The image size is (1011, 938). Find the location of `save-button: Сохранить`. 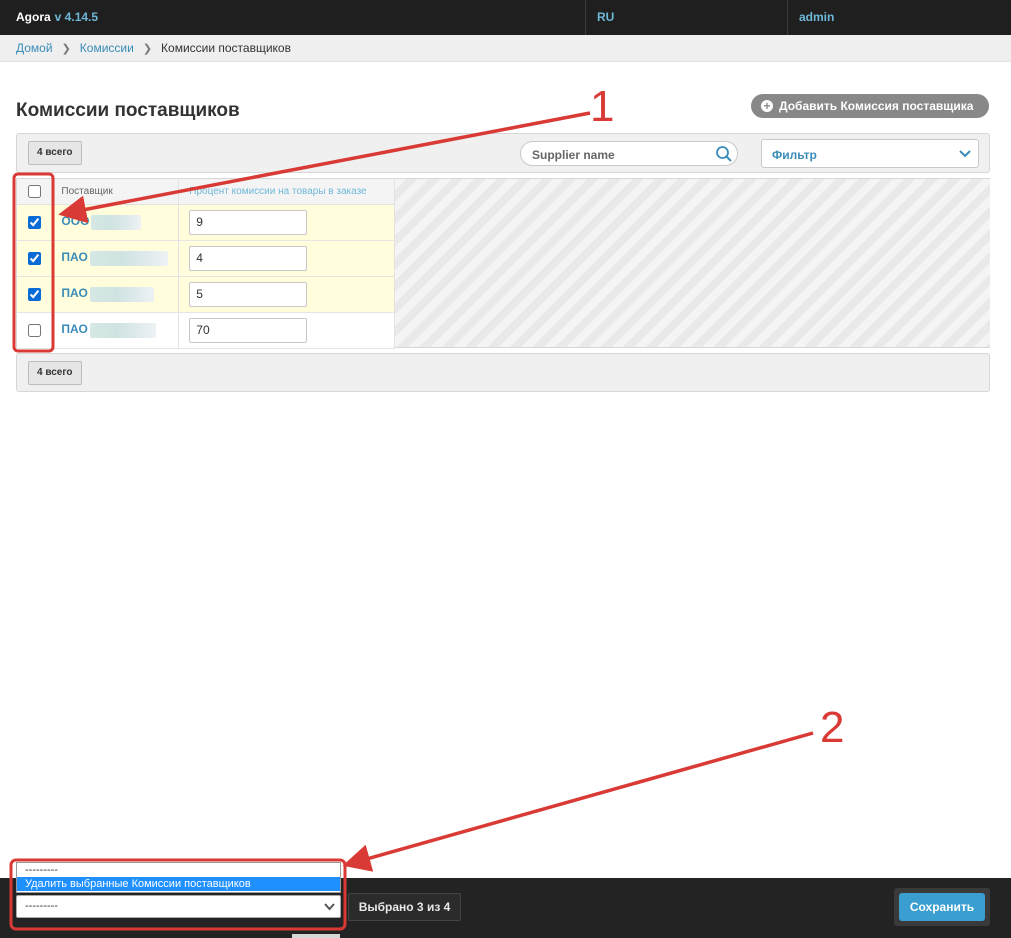

save-button: Сохранить is located at coordinates (942, 907).